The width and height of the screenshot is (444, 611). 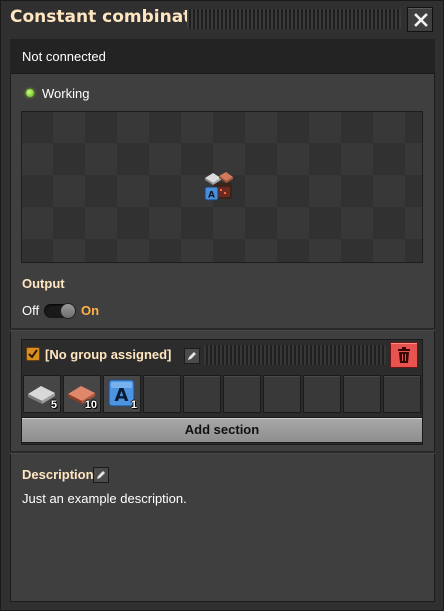 I want to click on drag-handle, so click(x=294, y=19).